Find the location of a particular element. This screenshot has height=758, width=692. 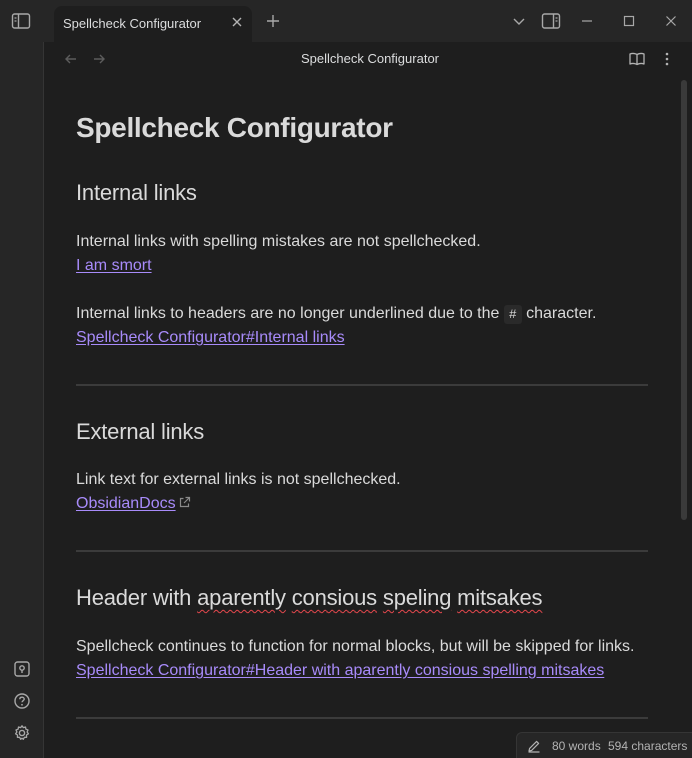

misspelled-word: mitsakes is located at coordinates (499, 597).